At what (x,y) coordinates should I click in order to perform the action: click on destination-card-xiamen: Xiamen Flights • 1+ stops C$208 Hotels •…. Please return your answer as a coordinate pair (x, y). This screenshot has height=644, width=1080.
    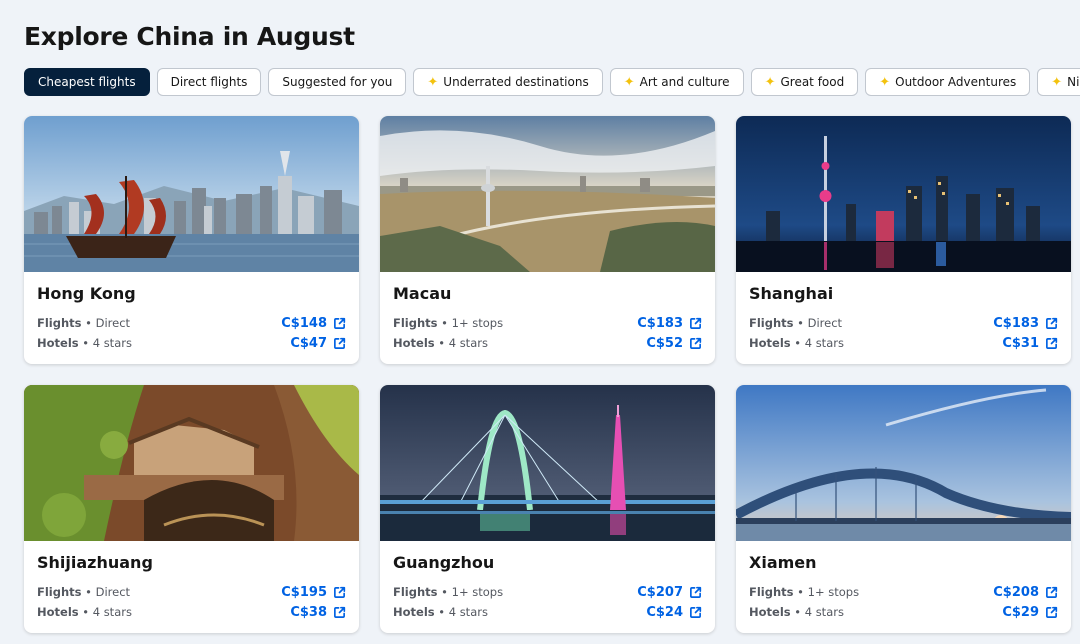
    Looking at the image, I should click on (903, 509).